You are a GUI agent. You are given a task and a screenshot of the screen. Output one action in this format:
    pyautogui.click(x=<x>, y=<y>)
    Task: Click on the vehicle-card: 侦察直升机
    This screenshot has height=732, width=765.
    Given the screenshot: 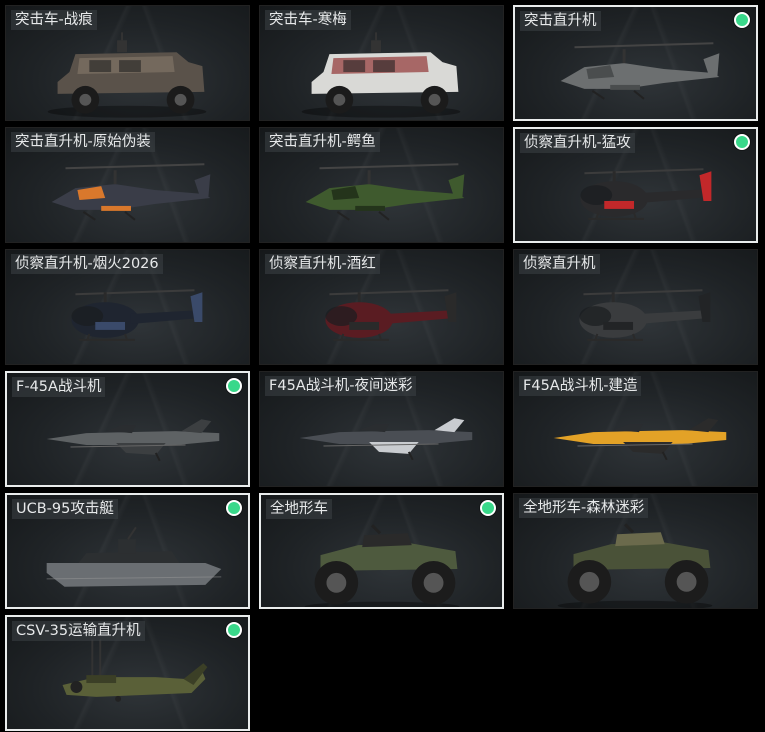 What is the action you would take?
    pyautogui.click(x=635, y=307)
    